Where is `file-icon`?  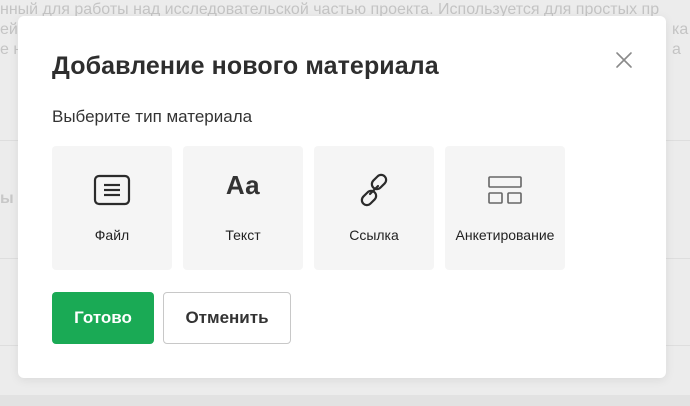
file-icon is located at coordinates (112, 190).